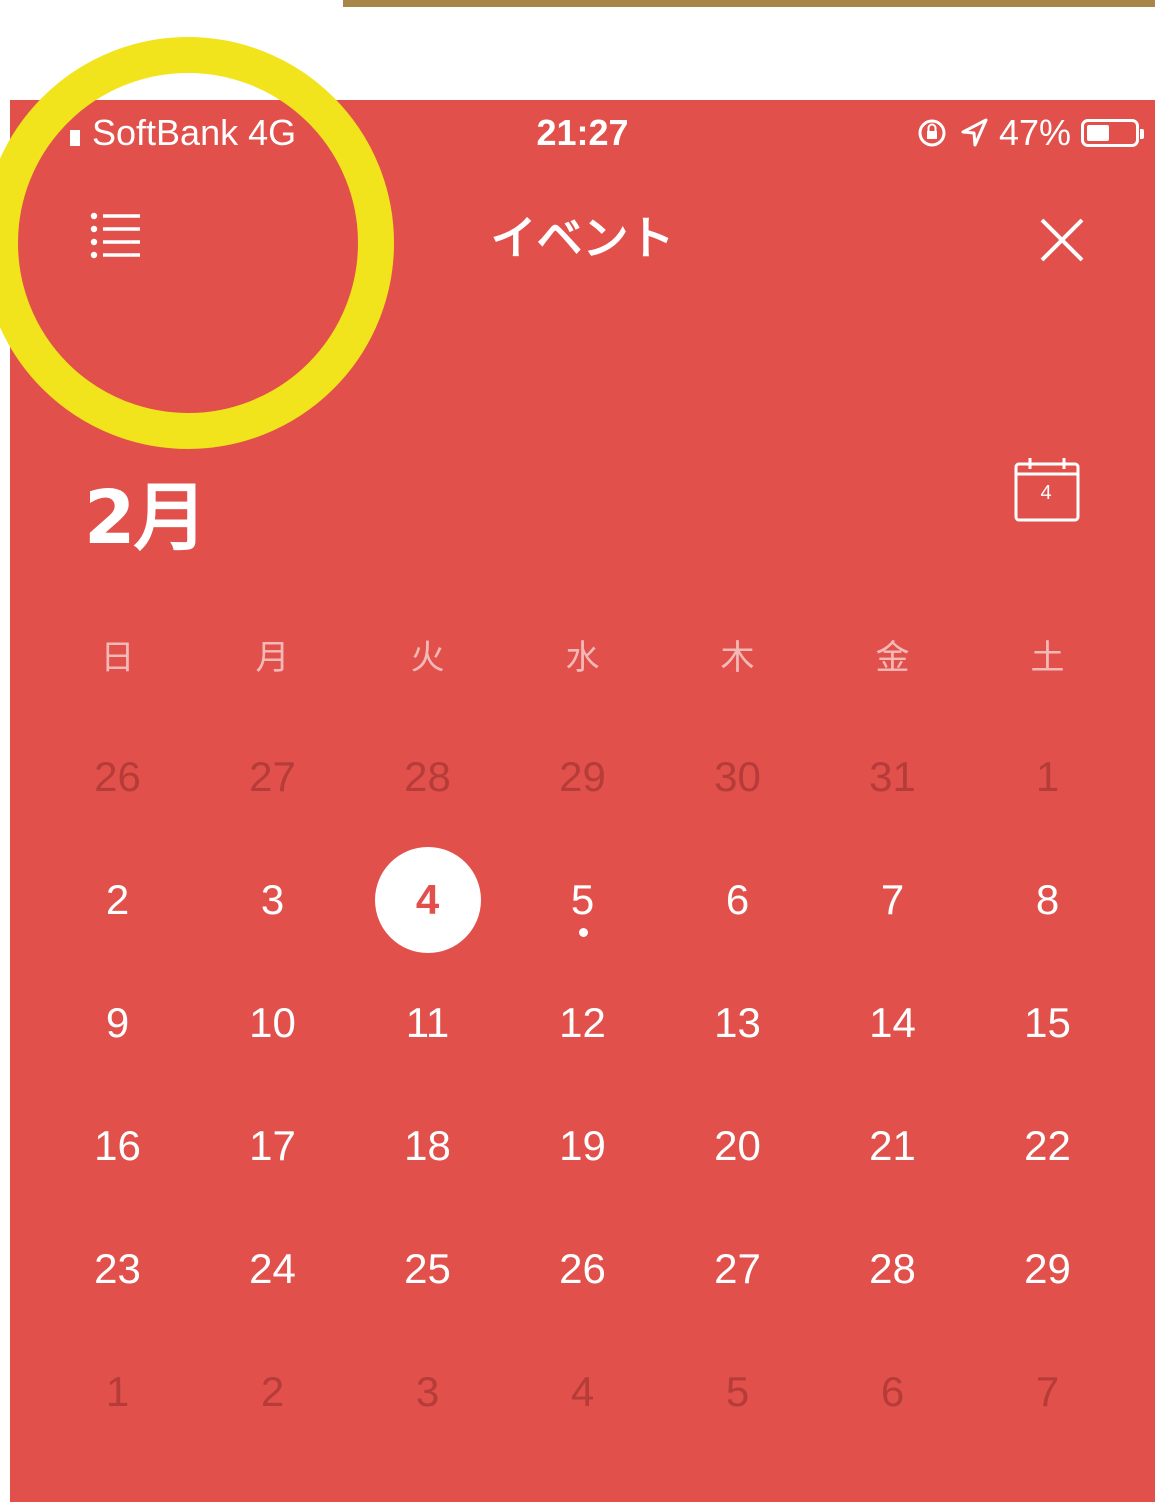 This screenshot has height=1502, width=1155. What do you see at coordinates (737, 1145) in the screenshot?
I see `calendar-day: 20` at bounding box center [737, 1145].